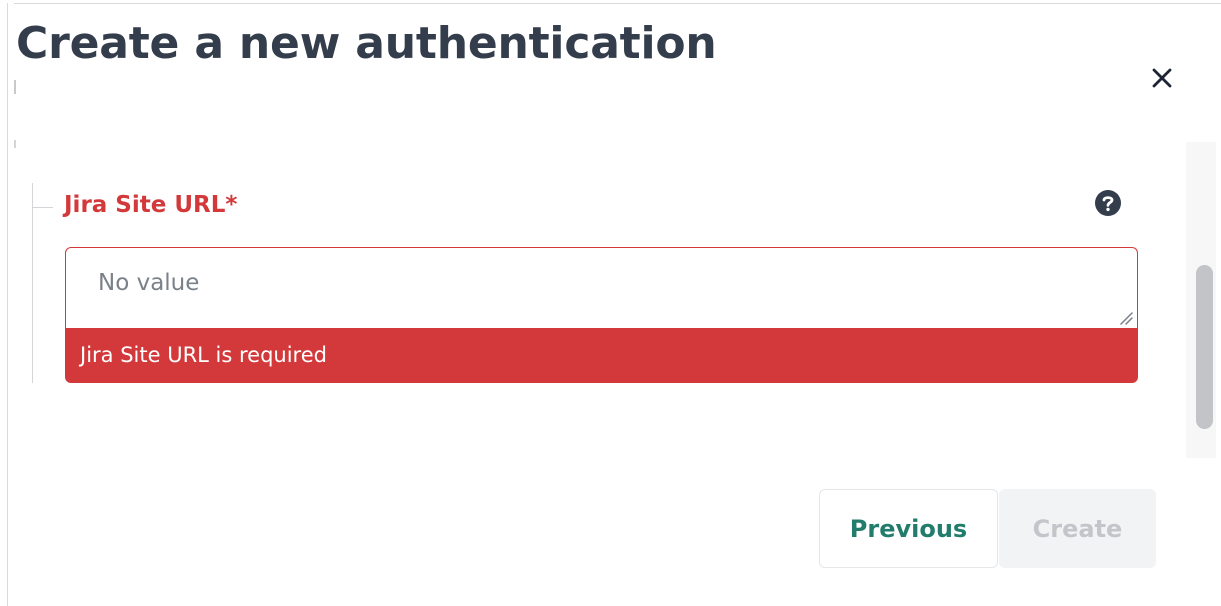  Describe the element at coordinates (149, 283) in the screenshot. I see `input-placeholder: No value` at that location.